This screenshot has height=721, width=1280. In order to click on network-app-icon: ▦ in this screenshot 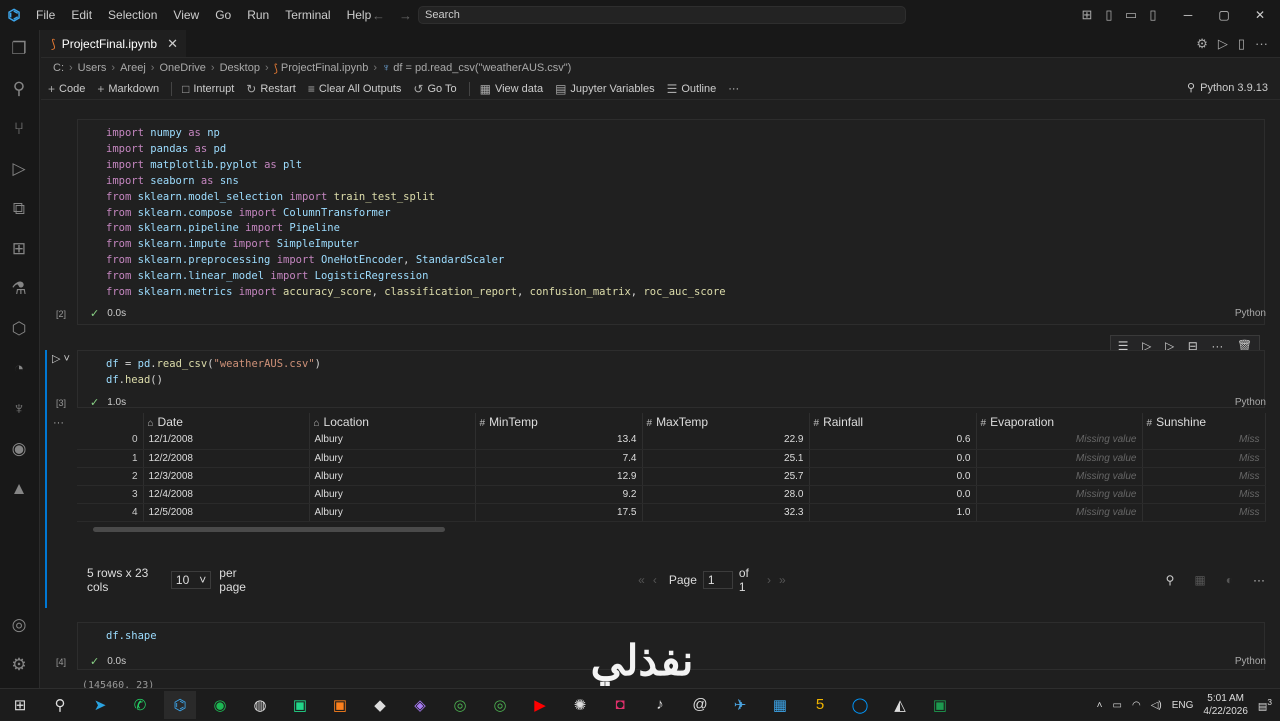, I will do `click(780, 705)`.